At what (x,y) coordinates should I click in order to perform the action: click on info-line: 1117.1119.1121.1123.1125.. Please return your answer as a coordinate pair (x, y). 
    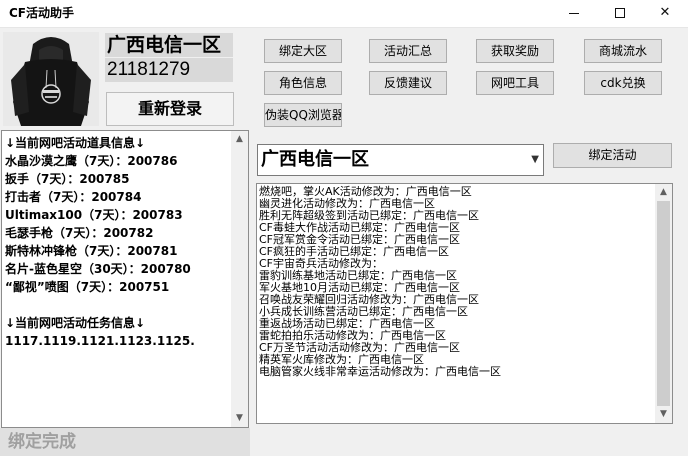
    Looking at the image, I should click on (100, 341).